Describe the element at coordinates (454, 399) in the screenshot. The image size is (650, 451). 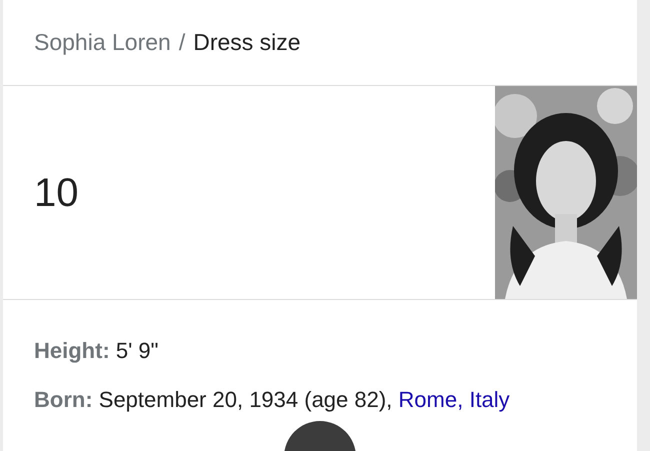
I see `place-link: Rome, Italy` at that location.